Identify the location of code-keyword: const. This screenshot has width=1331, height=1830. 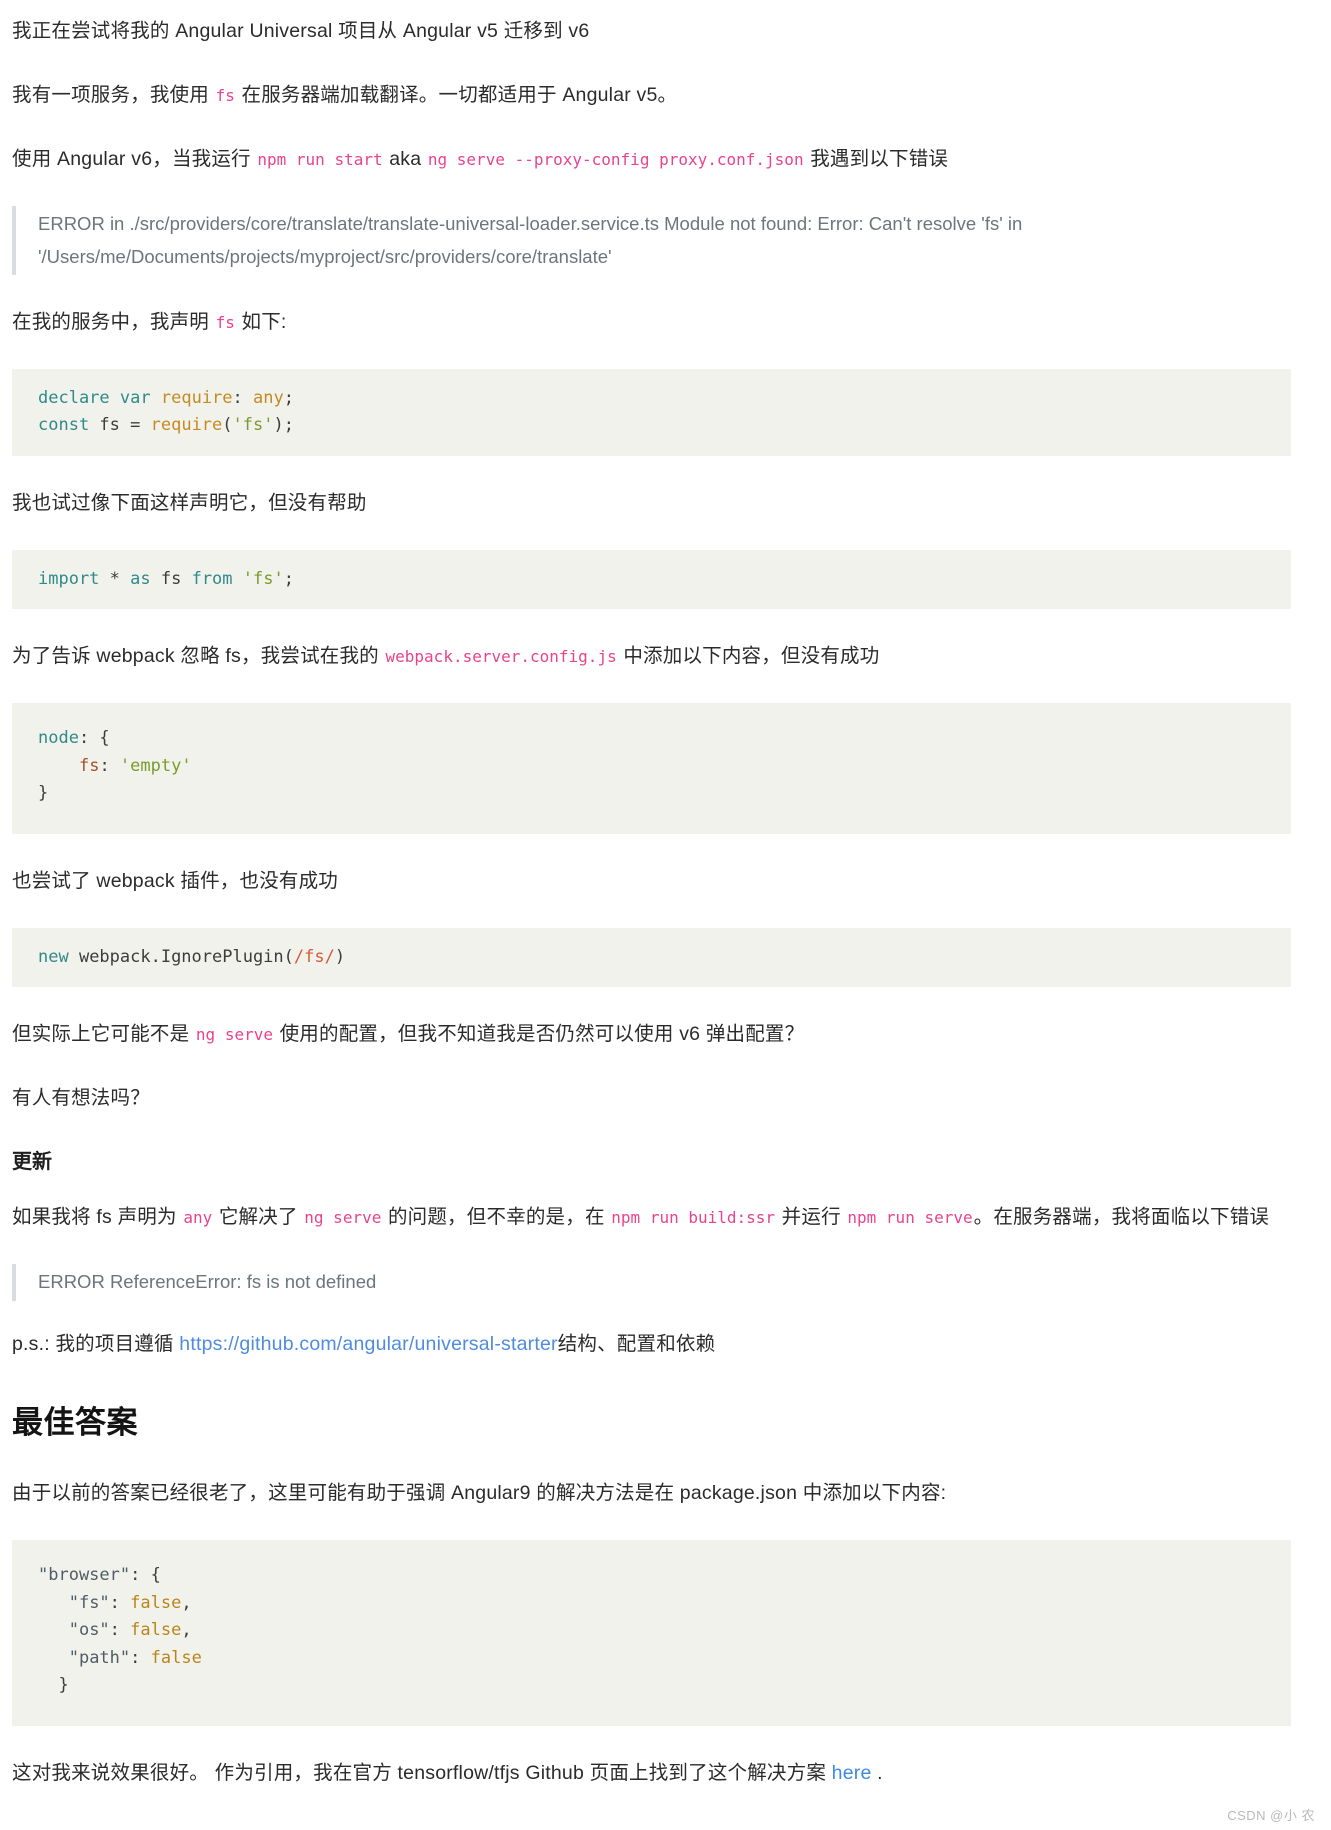
(64, 425).